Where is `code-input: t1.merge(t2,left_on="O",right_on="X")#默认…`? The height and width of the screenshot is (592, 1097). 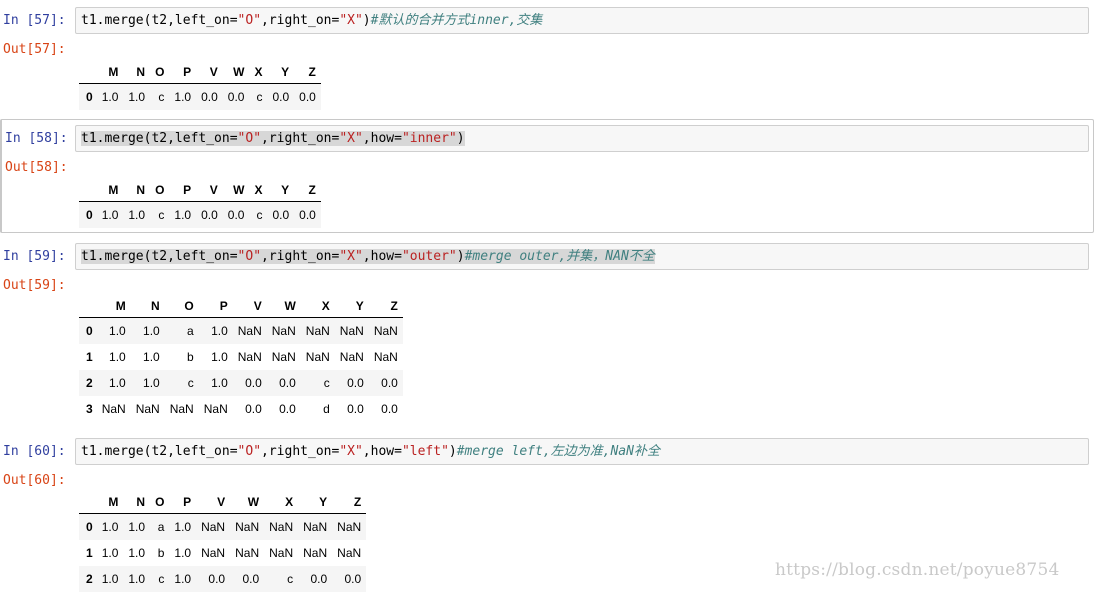 code-input: t1.merge(t2,left_on="O",right_on="X")#默认… is located at coordinates (582, 20).